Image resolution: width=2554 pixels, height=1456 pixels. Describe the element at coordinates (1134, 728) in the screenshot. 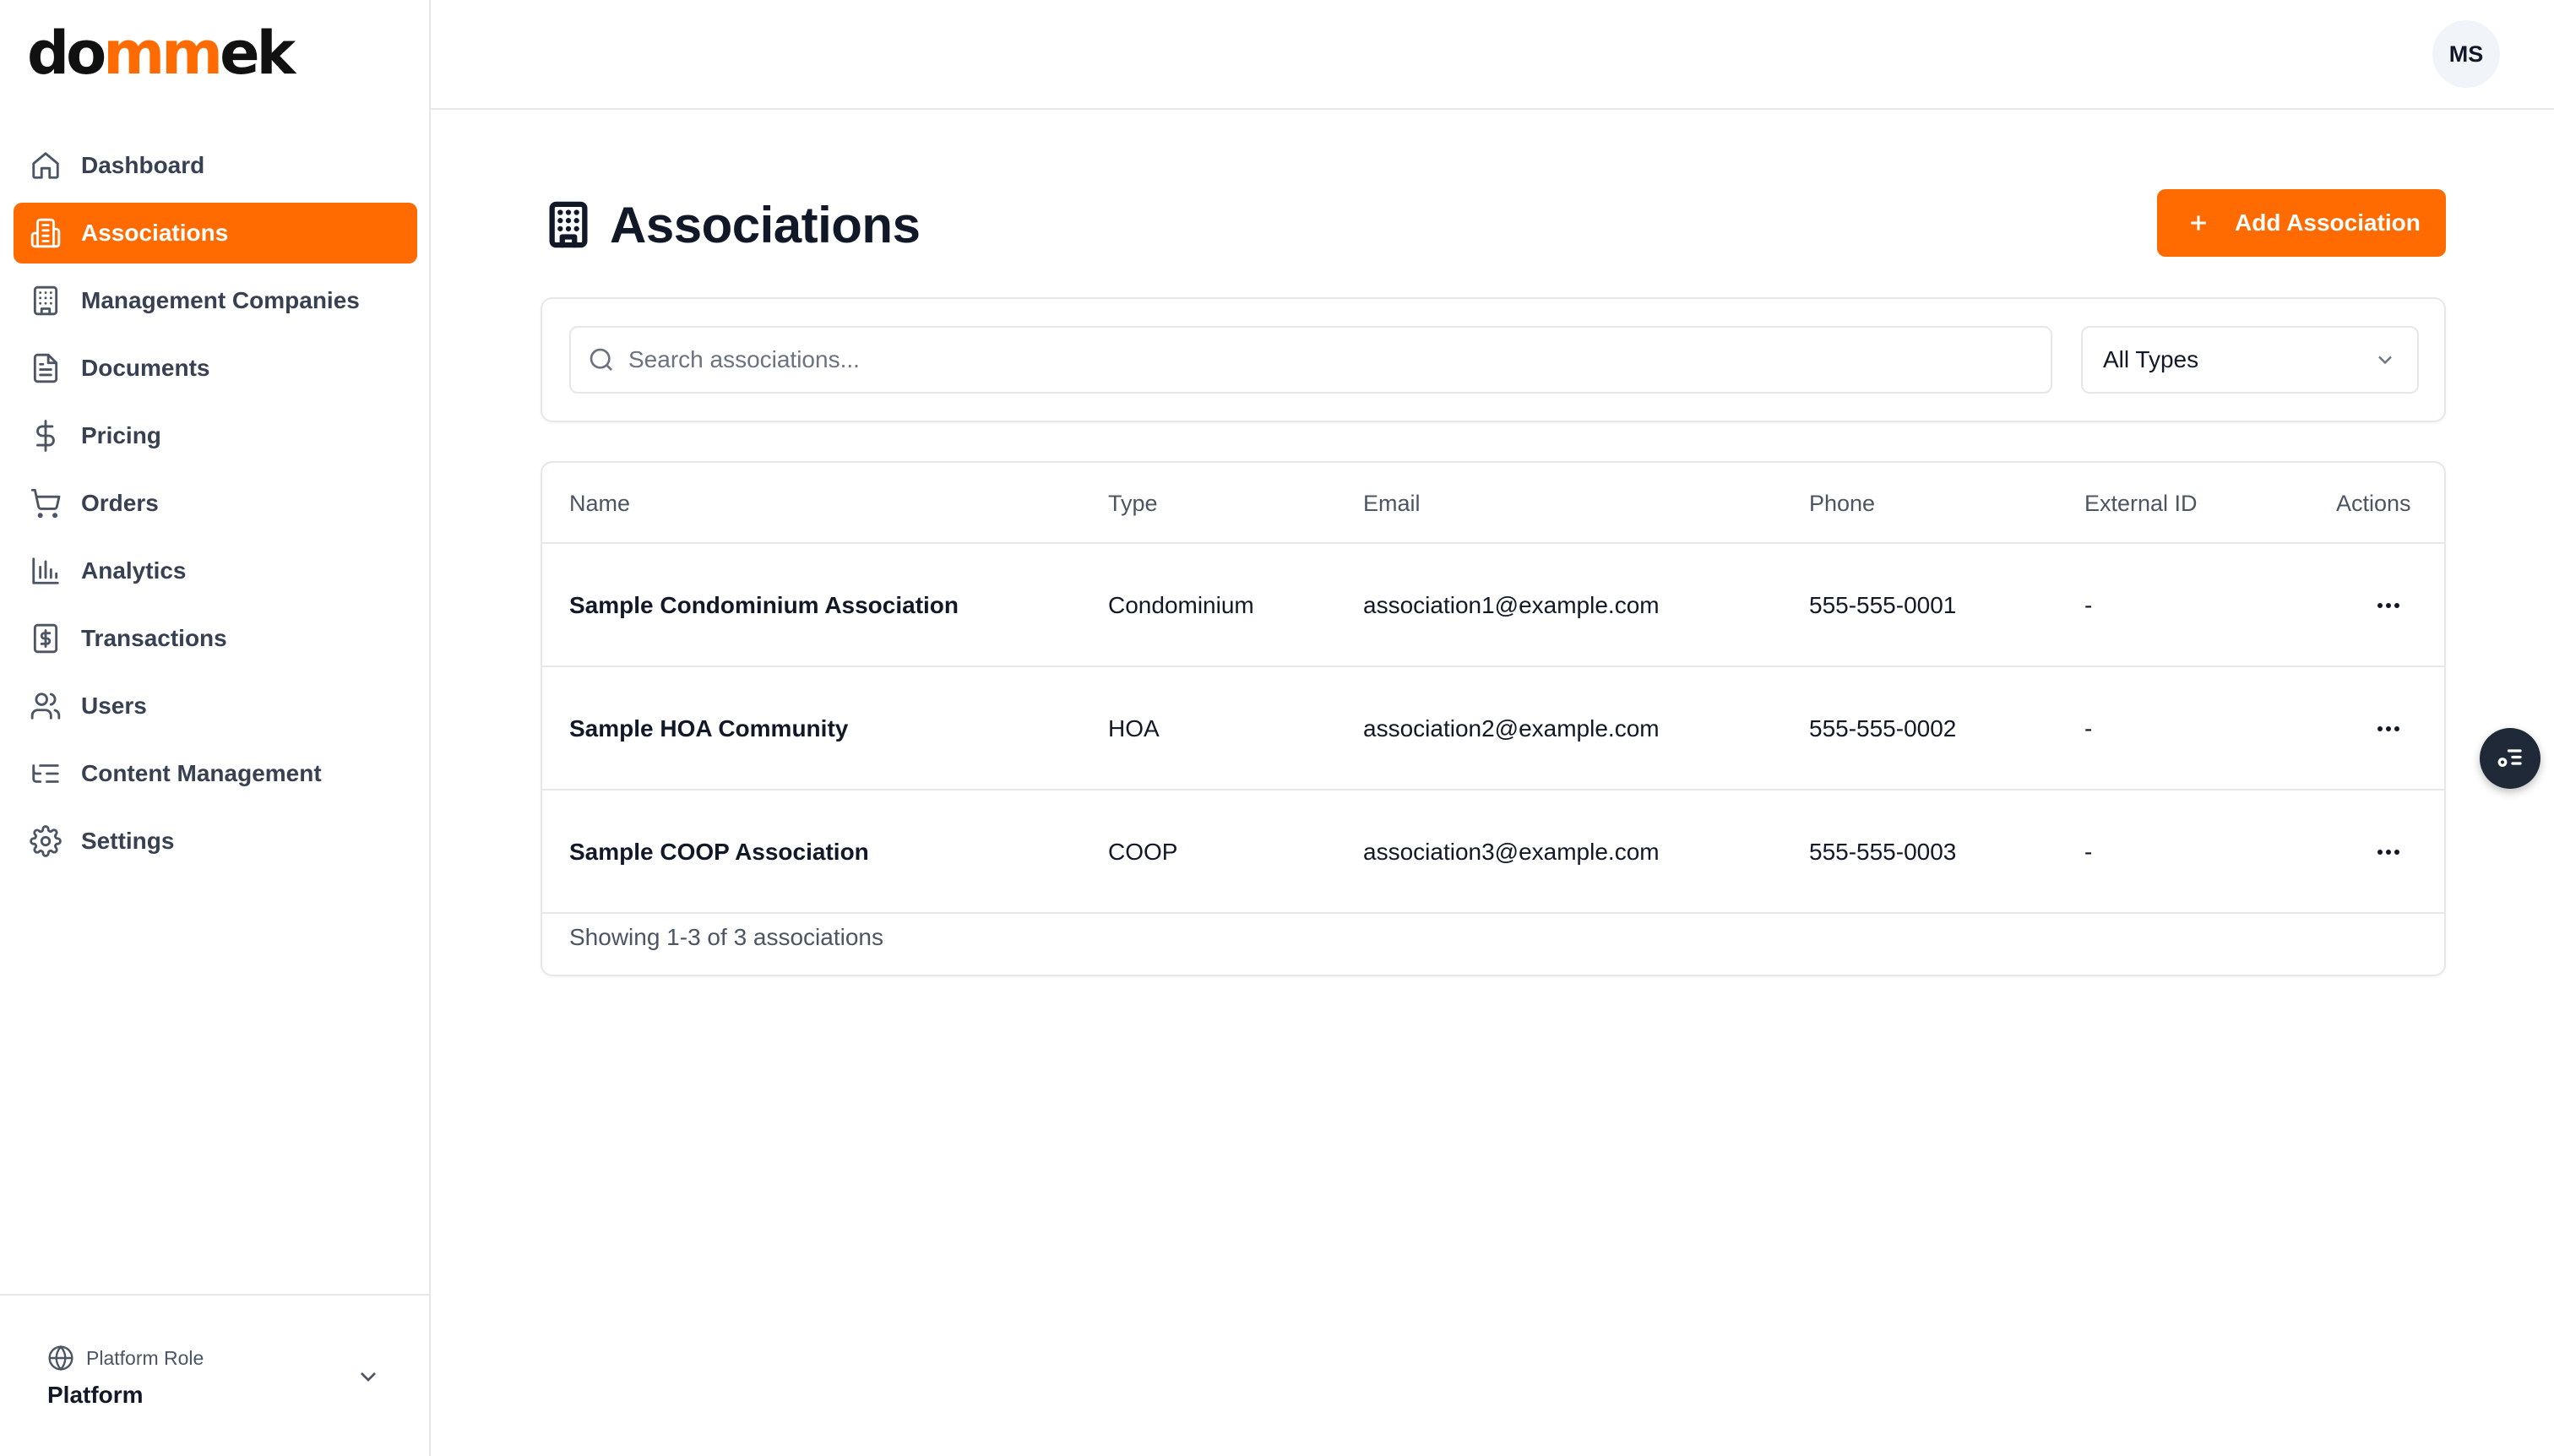

I see `cell-type: HOA` at that location.